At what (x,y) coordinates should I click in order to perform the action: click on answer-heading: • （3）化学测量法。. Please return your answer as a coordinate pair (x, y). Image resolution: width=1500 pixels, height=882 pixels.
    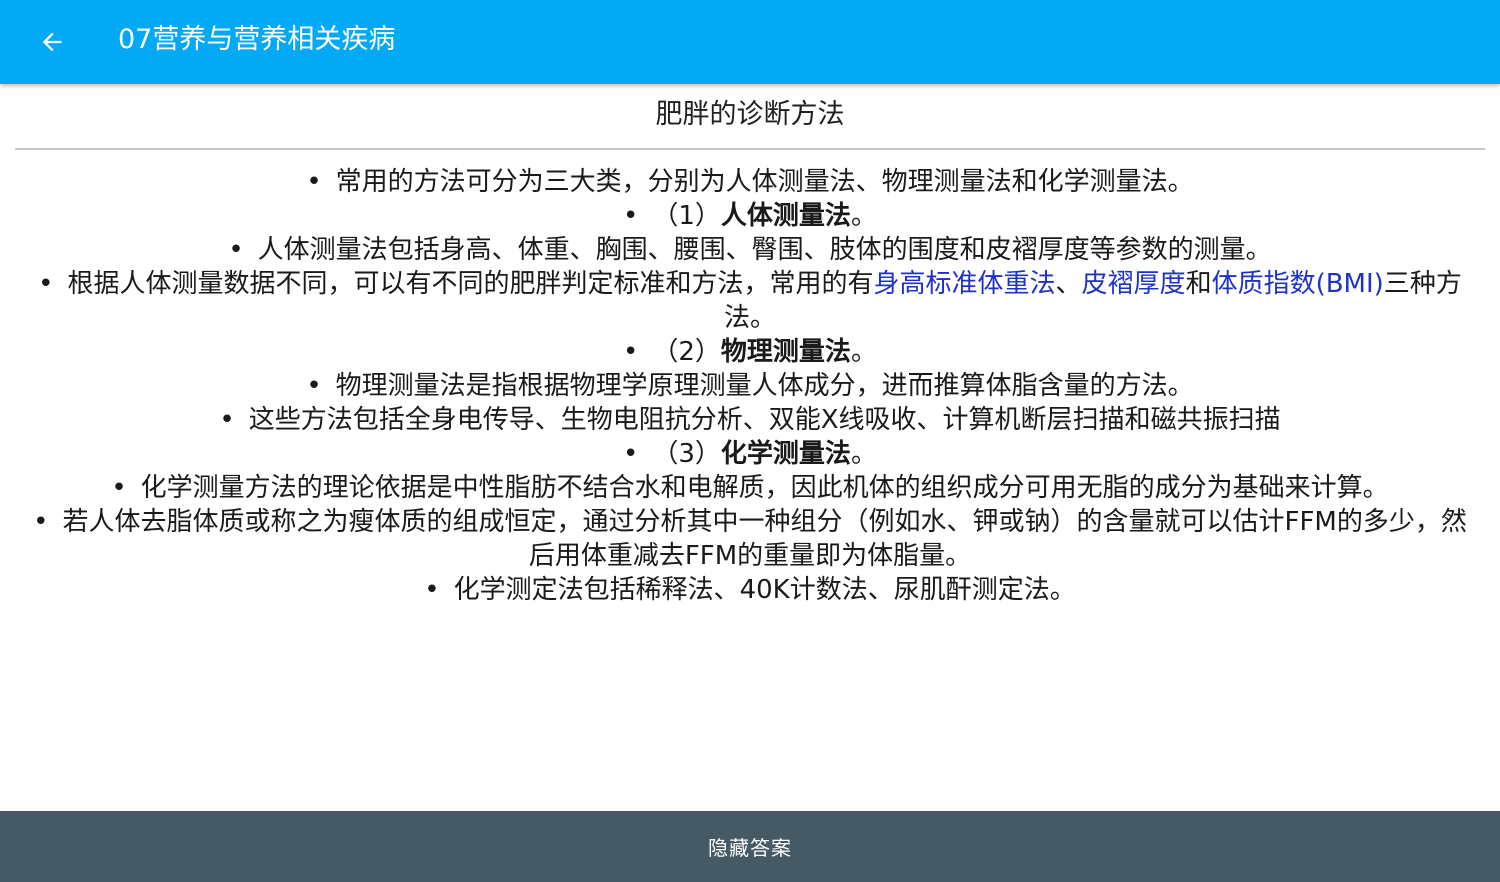
    Looking at the image, I should click on (750, 454).